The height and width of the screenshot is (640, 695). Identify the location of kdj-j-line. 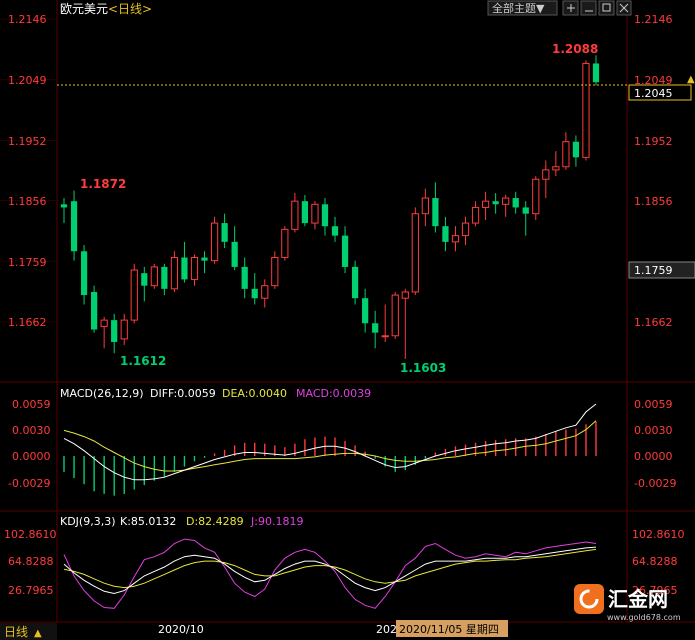
(330, 573).